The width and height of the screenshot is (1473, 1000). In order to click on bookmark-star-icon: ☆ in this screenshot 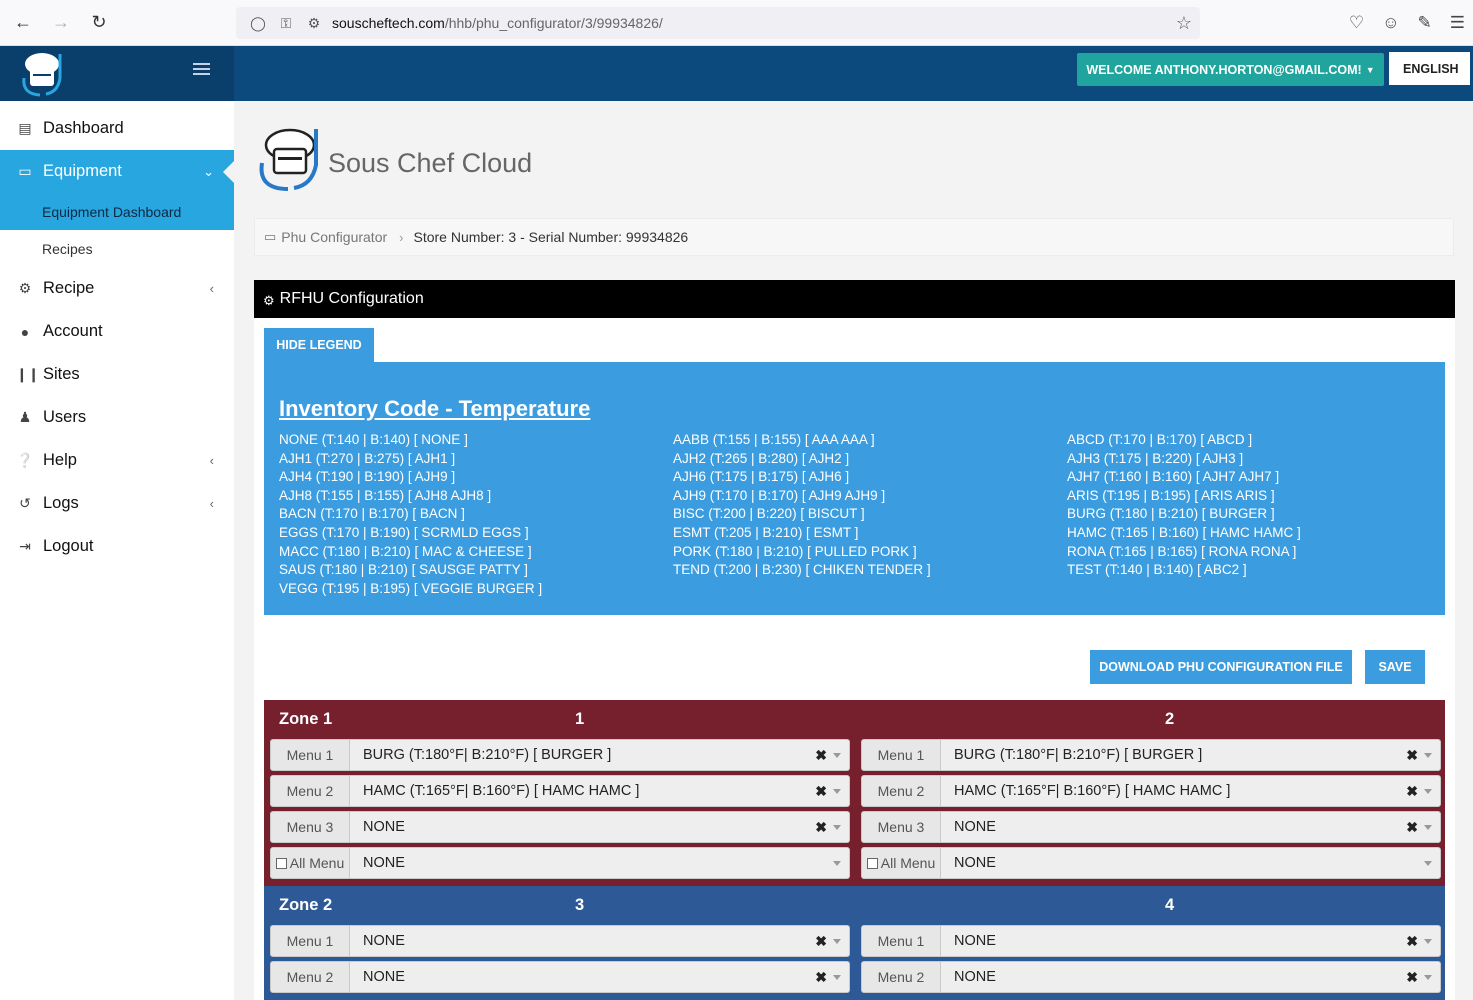, I will do `click(1184, 23)`.